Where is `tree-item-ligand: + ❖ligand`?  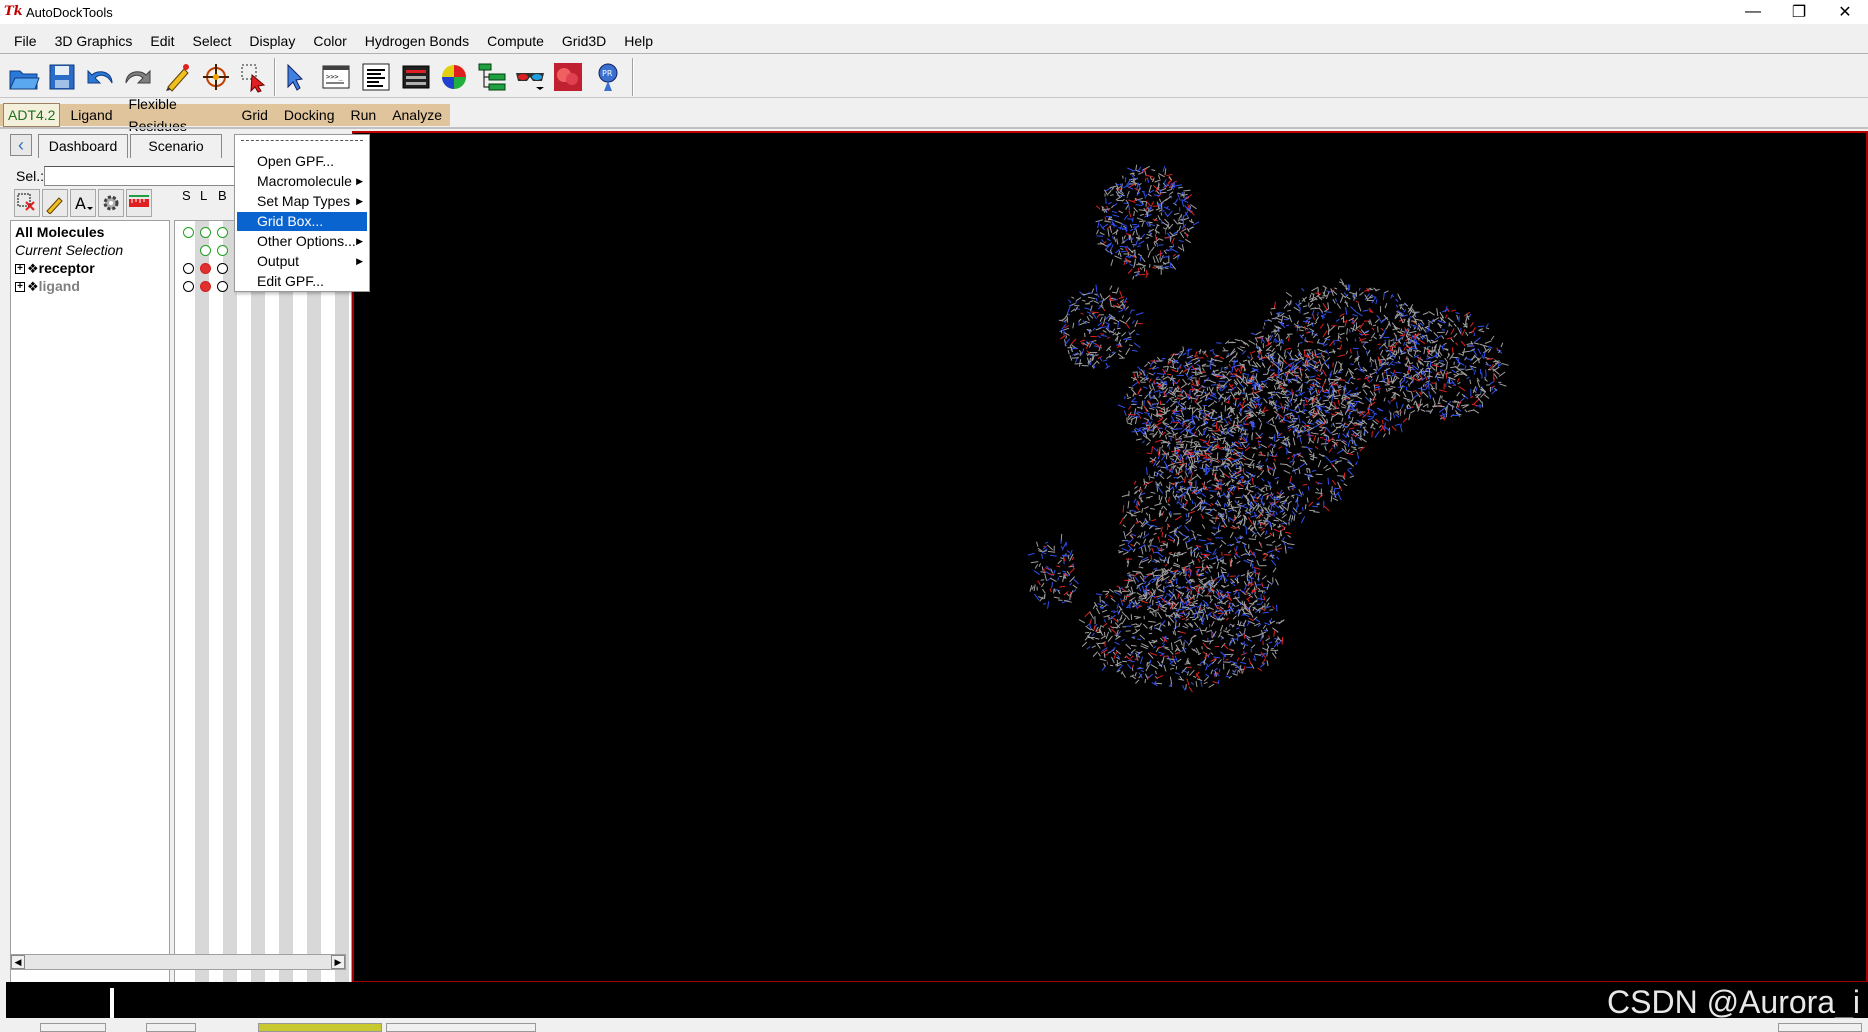 tree-item-ligand: + ❖ligand is located at coordinates (47, 286).